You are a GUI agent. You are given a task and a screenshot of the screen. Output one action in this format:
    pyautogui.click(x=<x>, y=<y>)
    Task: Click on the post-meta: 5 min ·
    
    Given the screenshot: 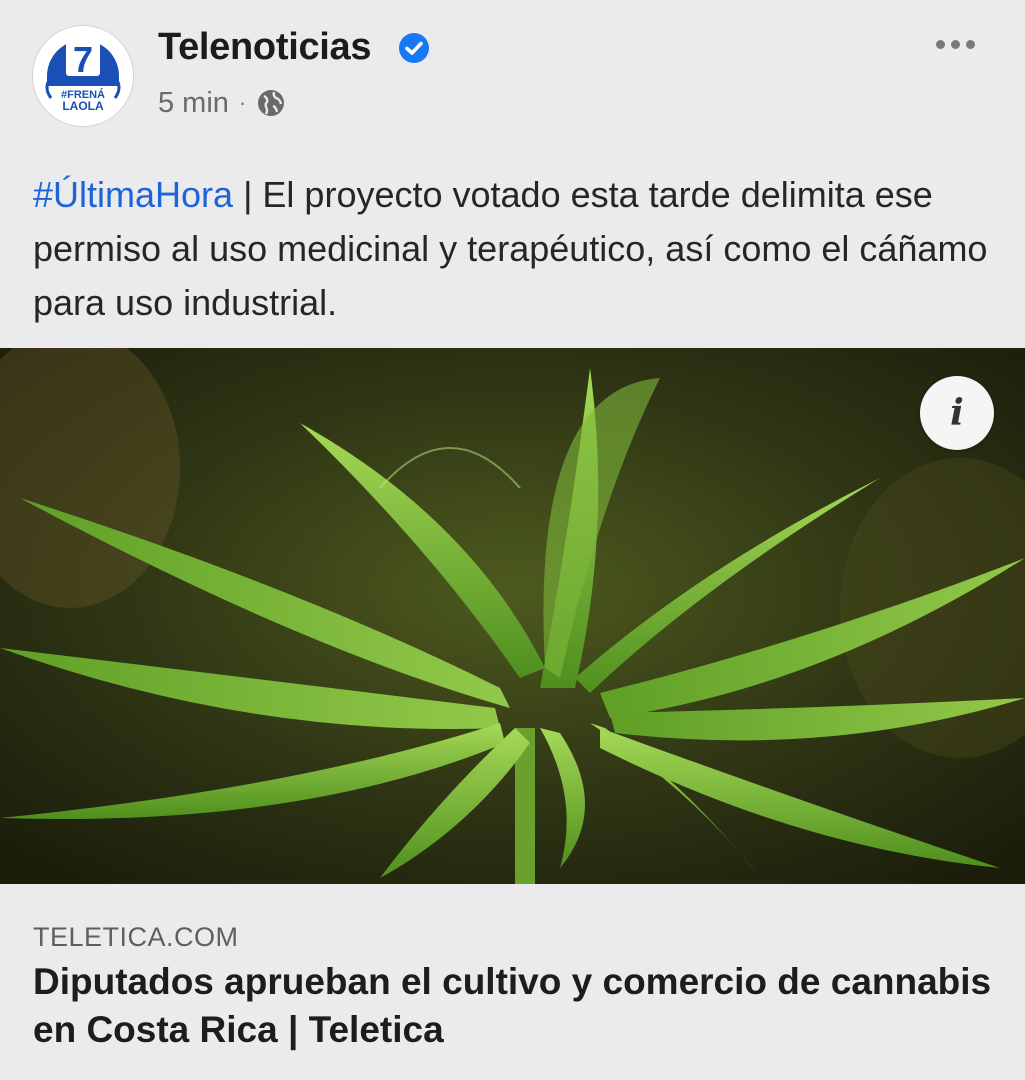 What is the action you would take?
    pyautogui.click(x=222, y=103)
    